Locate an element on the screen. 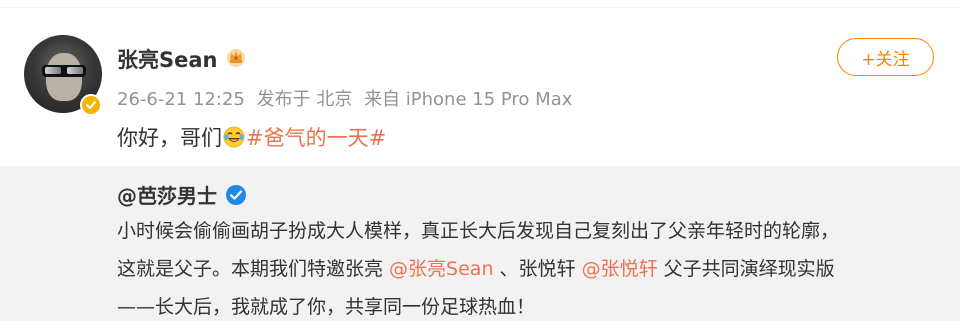 Image resolution: width=960 pixels, height=321 pixels. avatar-sunglasses is located at coordinates (64, 71).